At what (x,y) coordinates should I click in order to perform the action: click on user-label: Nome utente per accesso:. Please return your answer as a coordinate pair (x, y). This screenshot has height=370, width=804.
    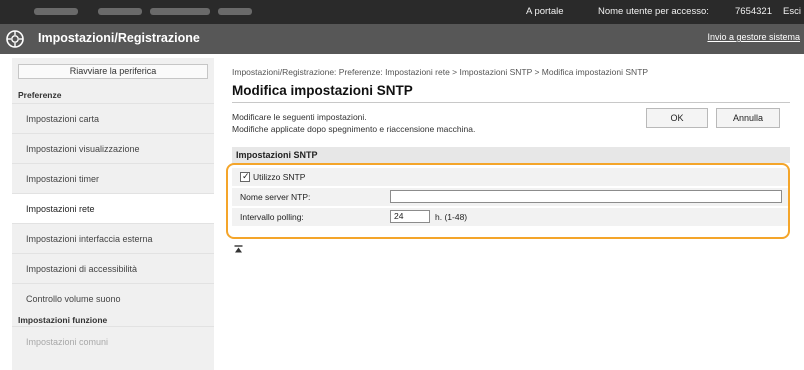
    Looking at the image, I should click on (653, 11).